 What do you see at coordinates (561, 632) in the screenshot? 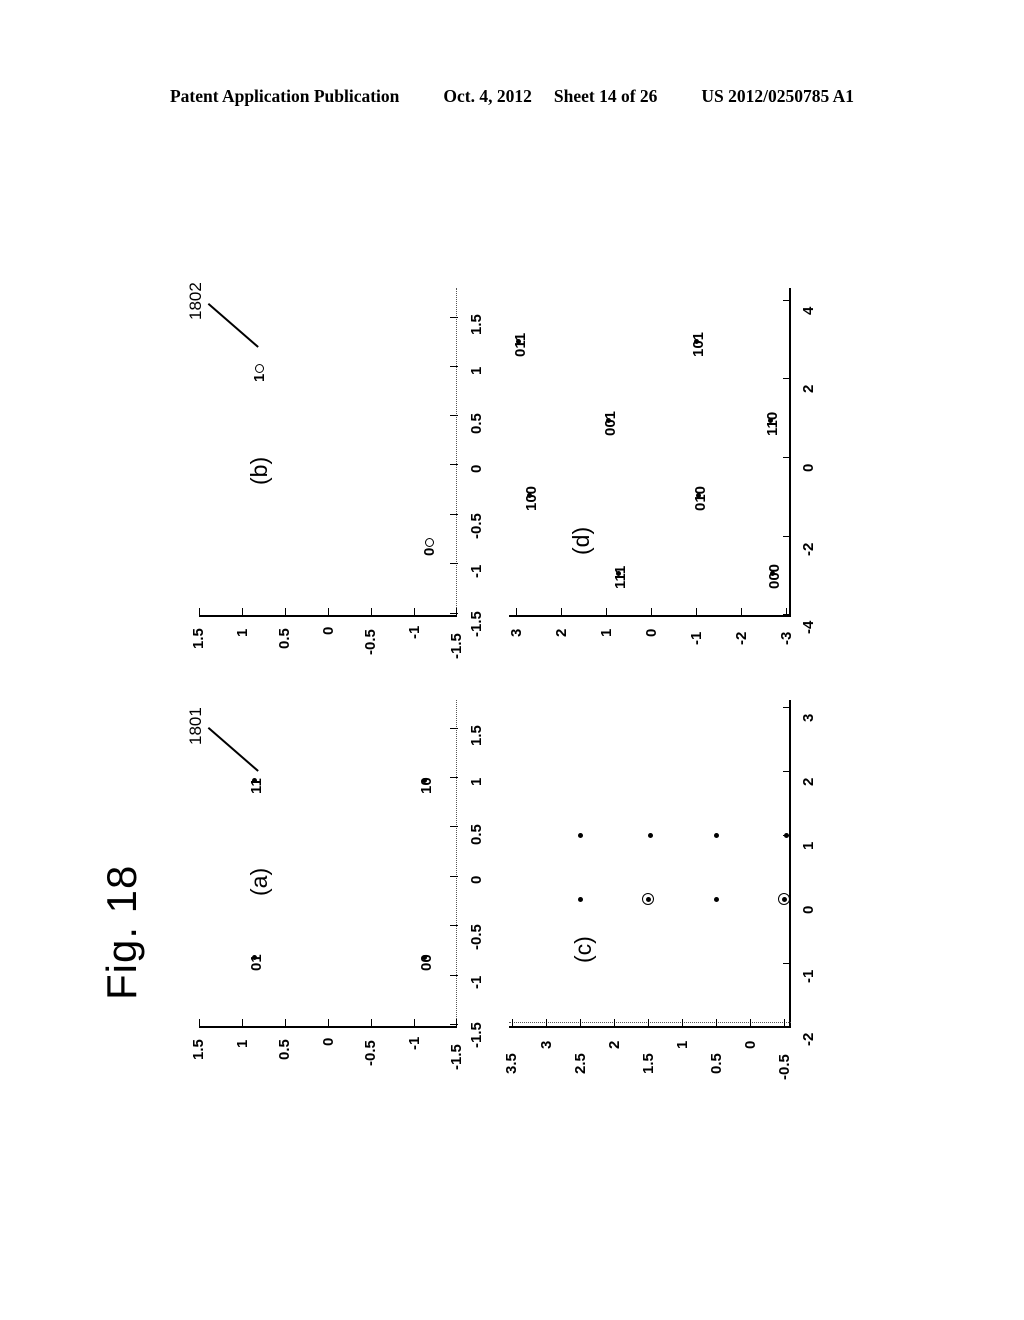
I see `panel-d-ytick-label: 2` at bounding box center [561, 632].